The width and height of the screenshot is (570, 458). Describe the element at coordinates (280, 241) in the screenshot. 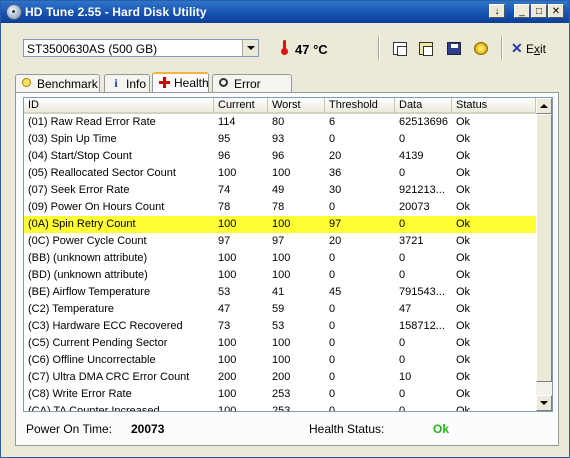

I see `table-row: (0C) Power Cycle Count 97 97 20 3721 Ok` at that location.